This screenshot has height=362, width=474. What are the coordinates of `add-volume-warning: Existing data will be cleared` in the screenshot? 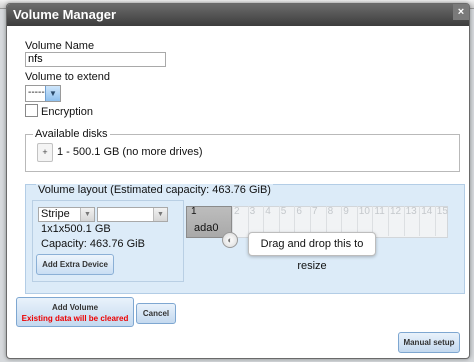 It's located at (75, 318).